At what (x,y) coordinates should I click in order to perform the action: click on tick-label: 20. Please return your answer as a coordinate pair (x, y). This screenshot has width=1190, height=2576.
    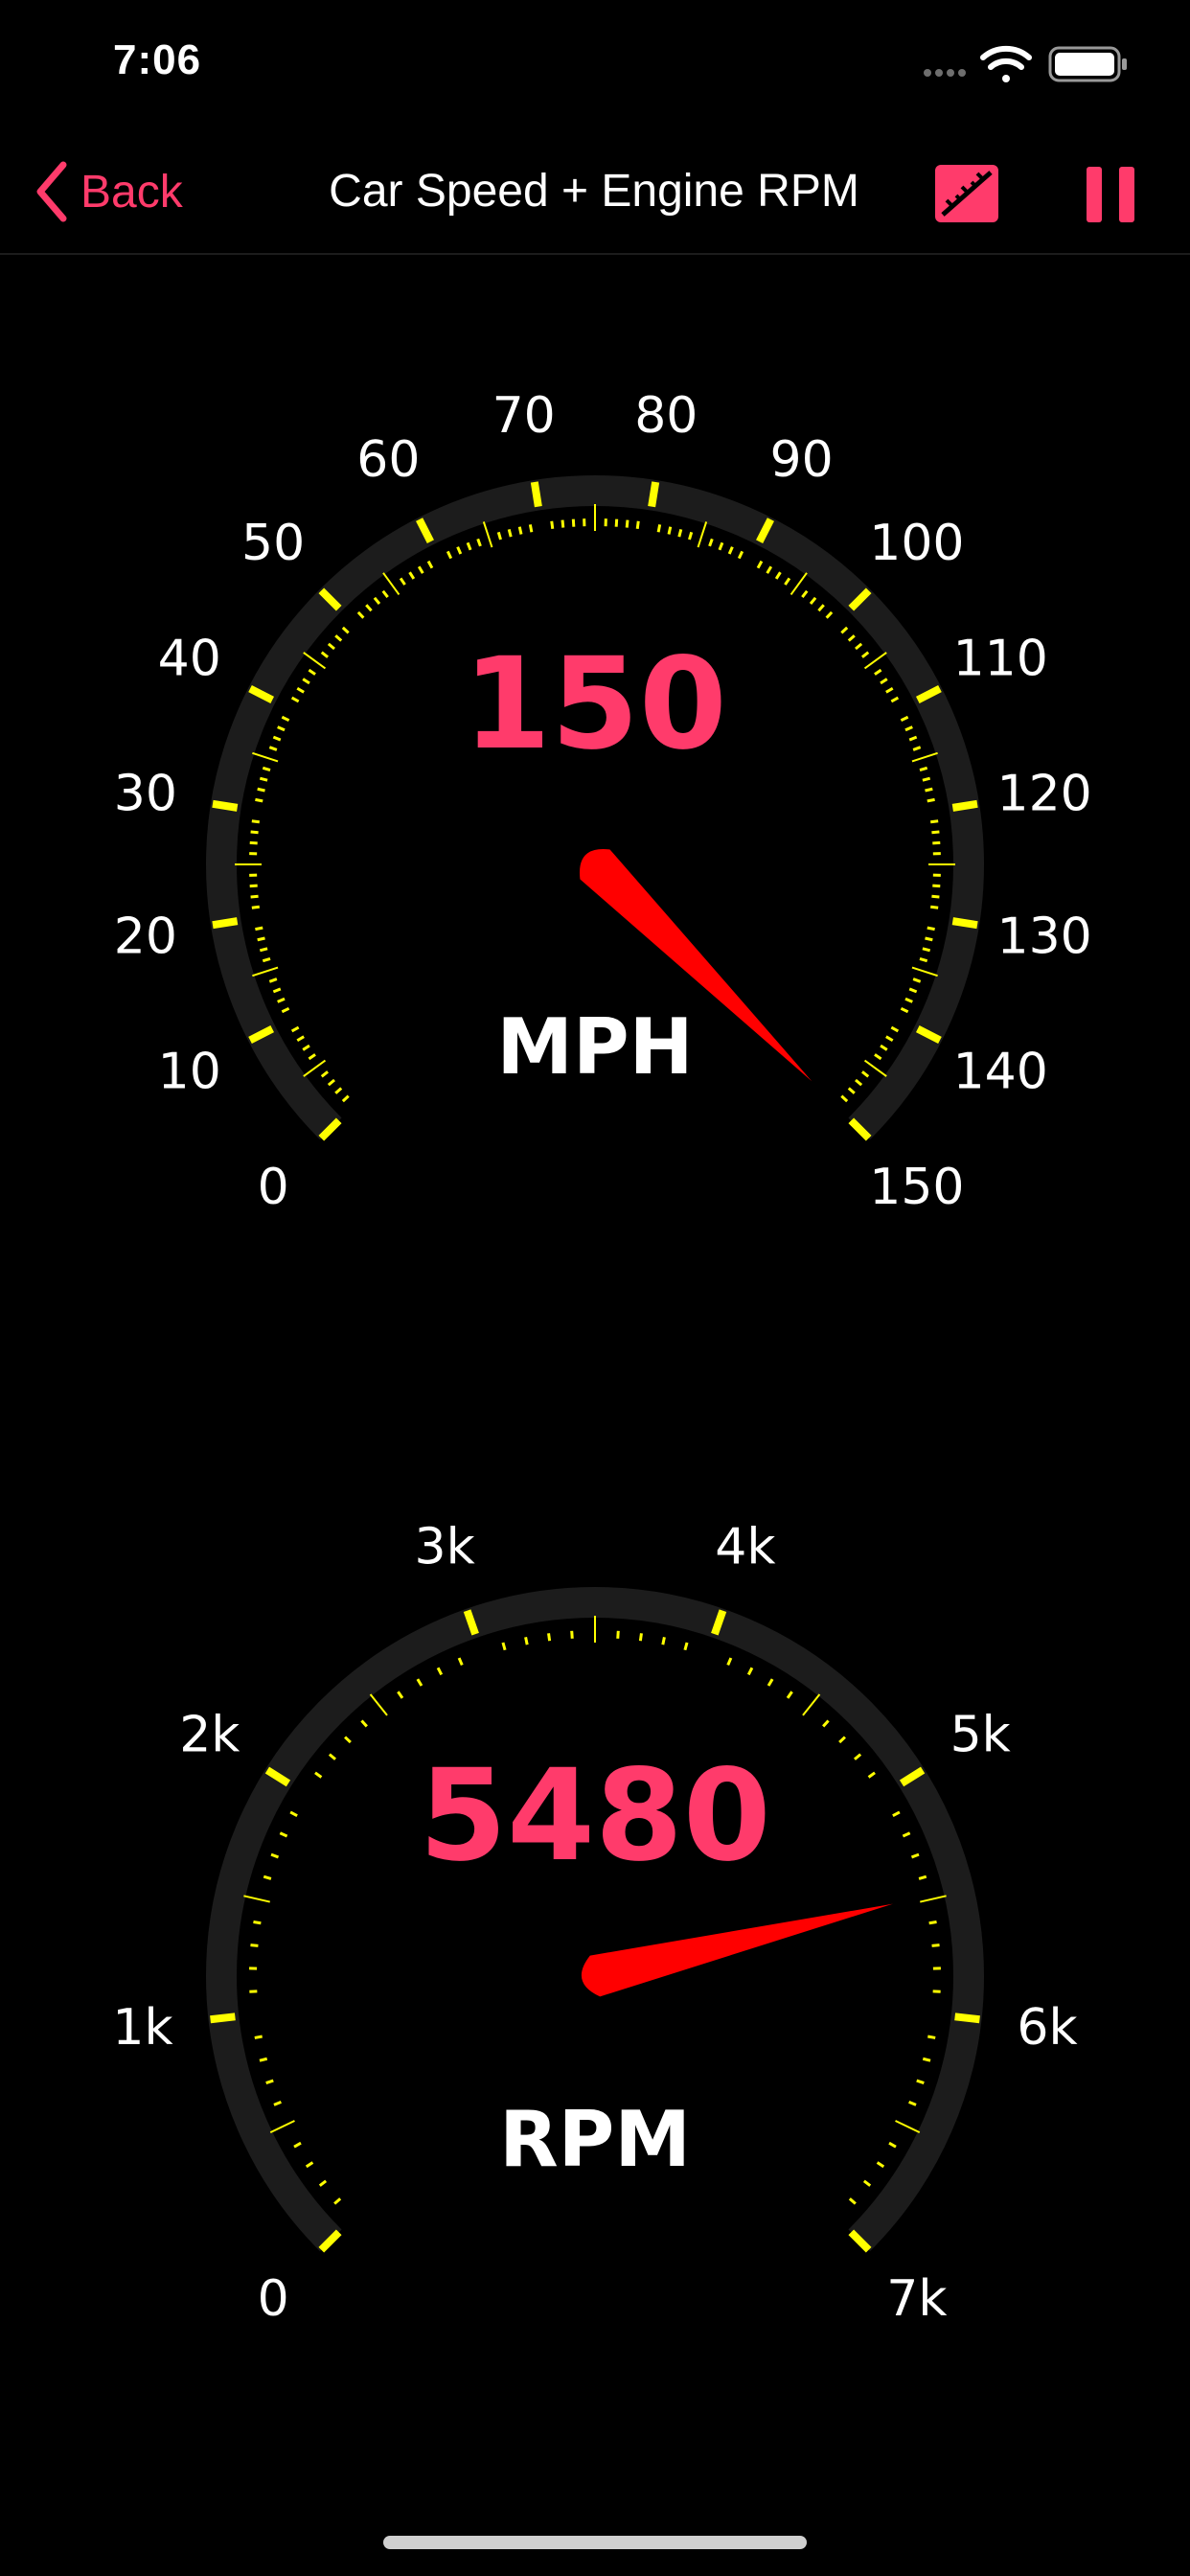
    Looking at the image, I should click on (146, 936).